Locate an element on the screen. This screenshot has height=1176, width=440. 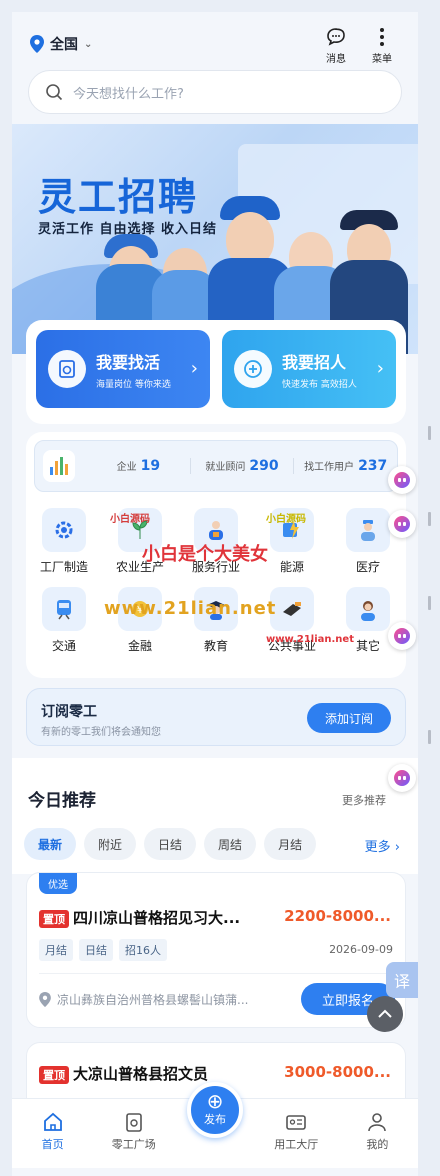
user-icon is located at coordinates (377, 1122).